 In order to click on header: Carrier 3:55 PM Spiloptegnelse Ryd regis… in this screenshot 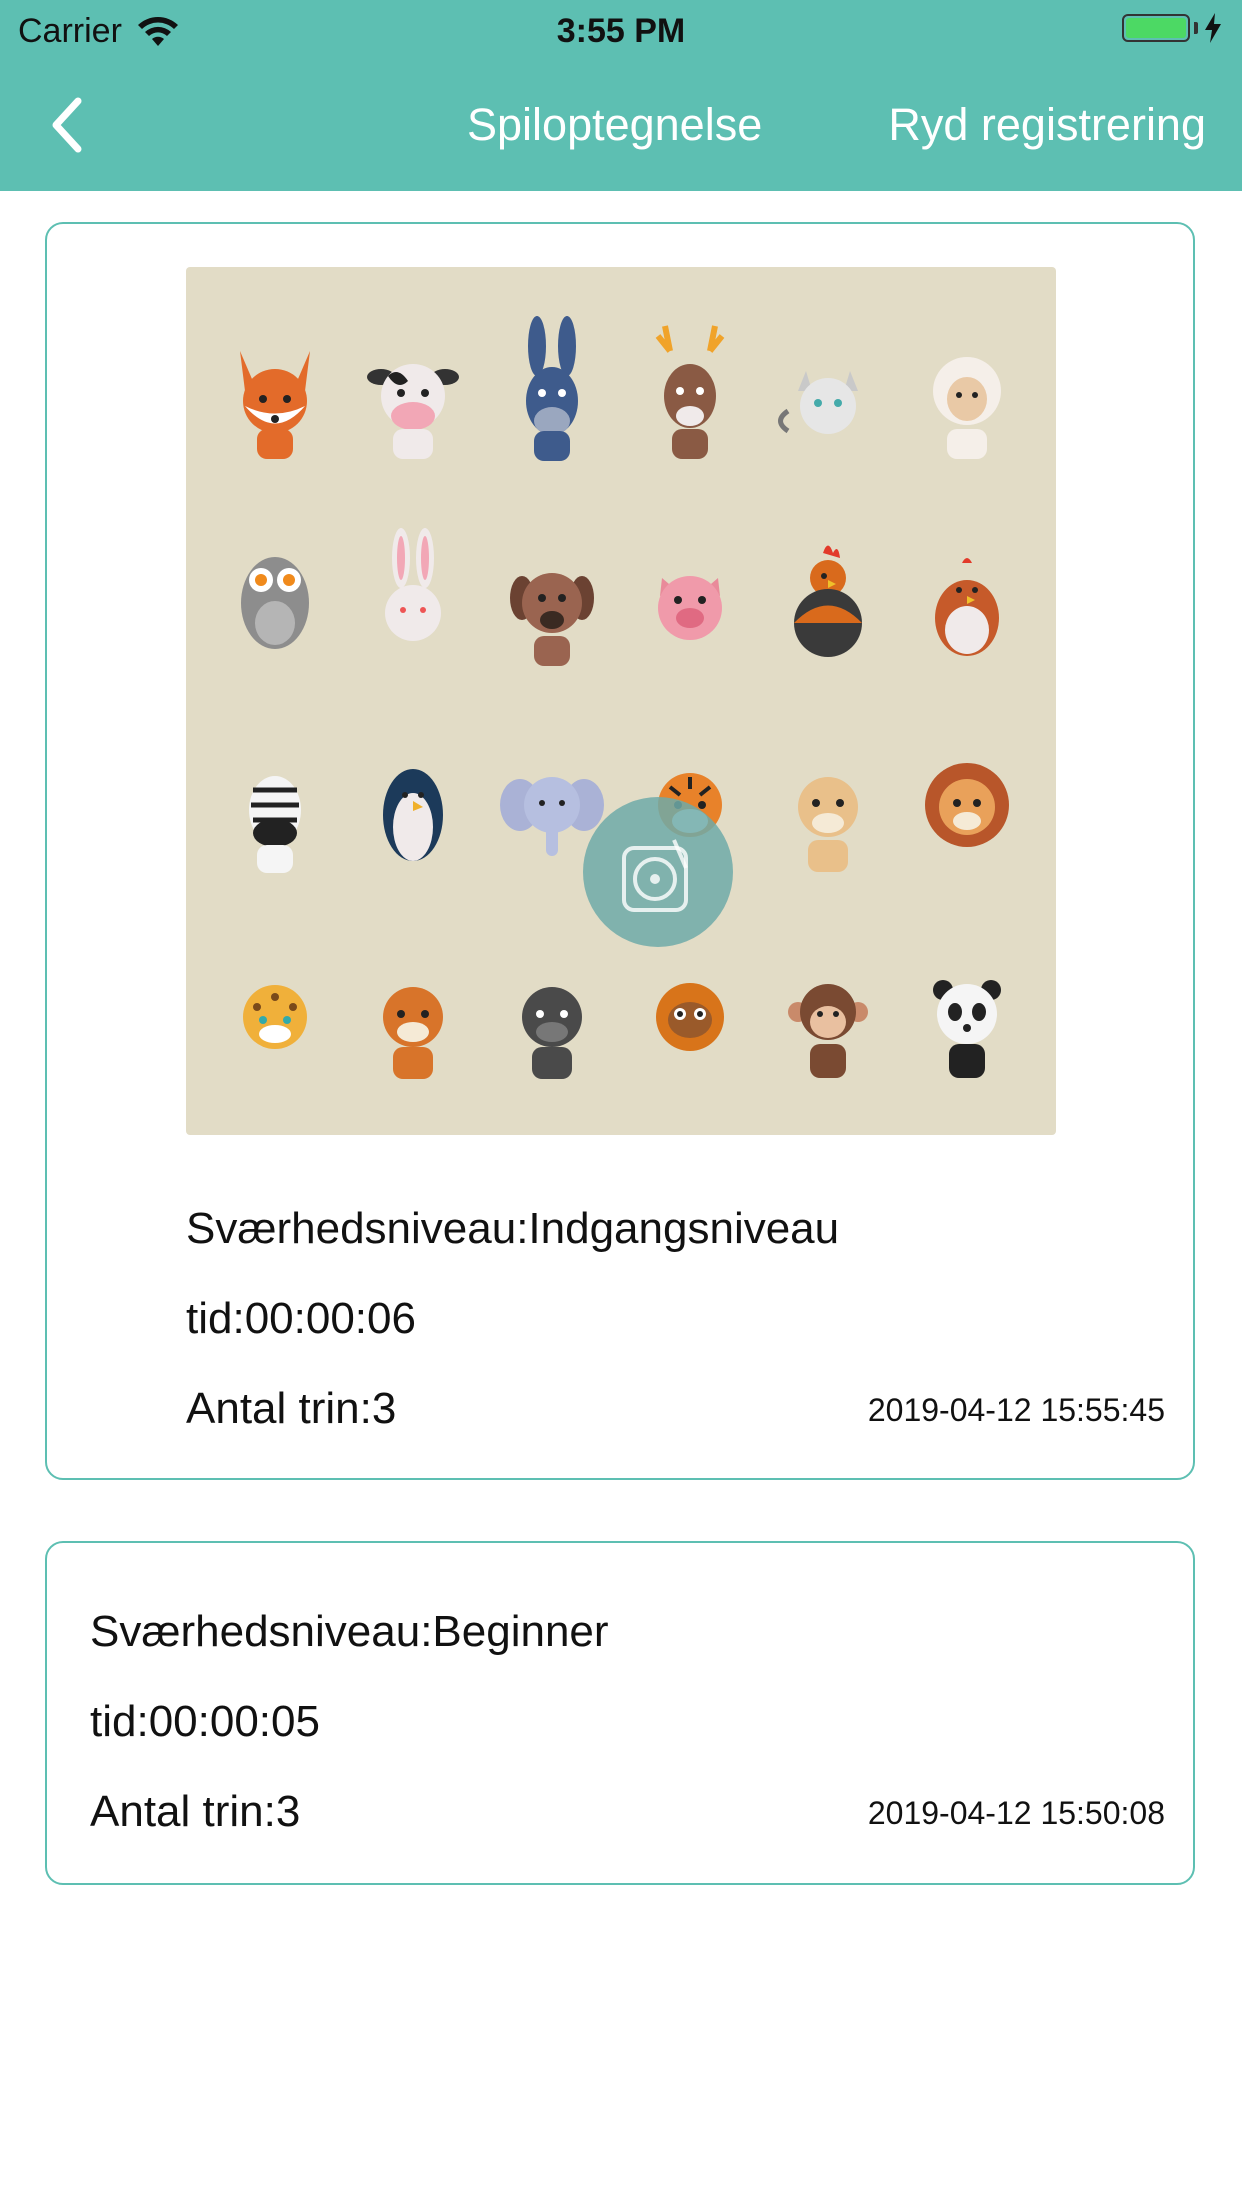, I will do `click(621, 95)`.